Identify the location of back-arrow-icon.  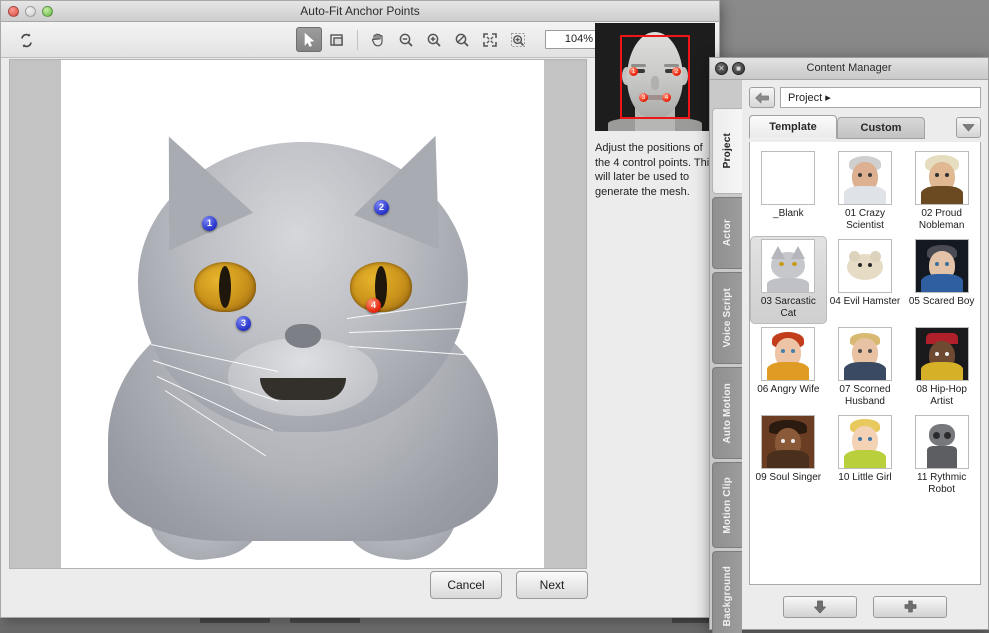
(762, 97).